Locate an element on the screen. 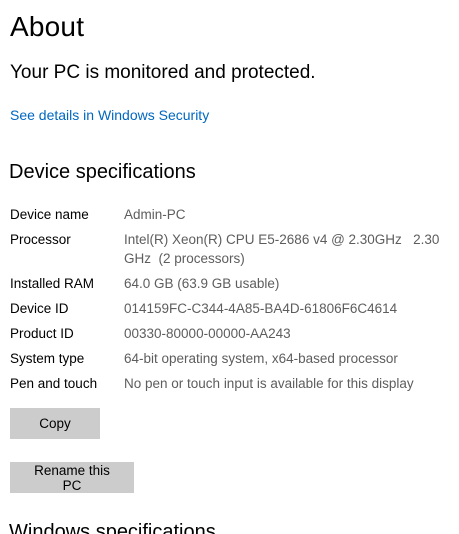  spec-row-product-id: Product ID 00330-80000-00000-AA243 is located at coordinates (230, 333).